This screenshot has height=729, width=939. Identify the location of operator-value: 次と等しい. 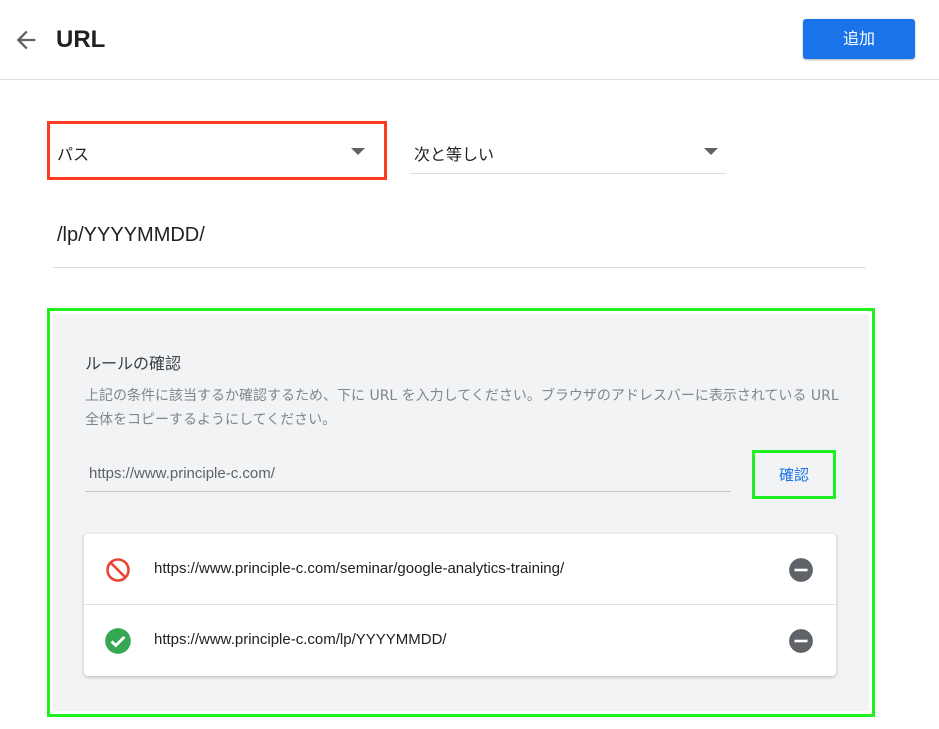
(454, 154).